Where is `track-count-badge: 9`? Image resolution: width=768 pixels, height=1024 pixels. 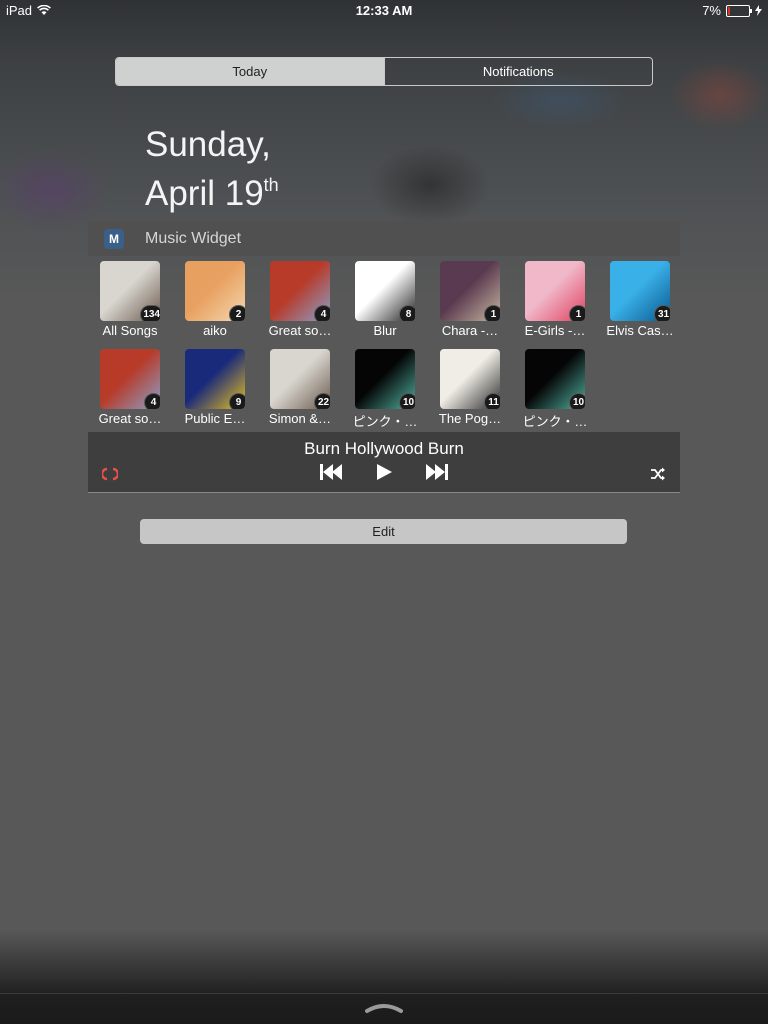
track-count-badge: 9 is located at coordinates (237, 401).